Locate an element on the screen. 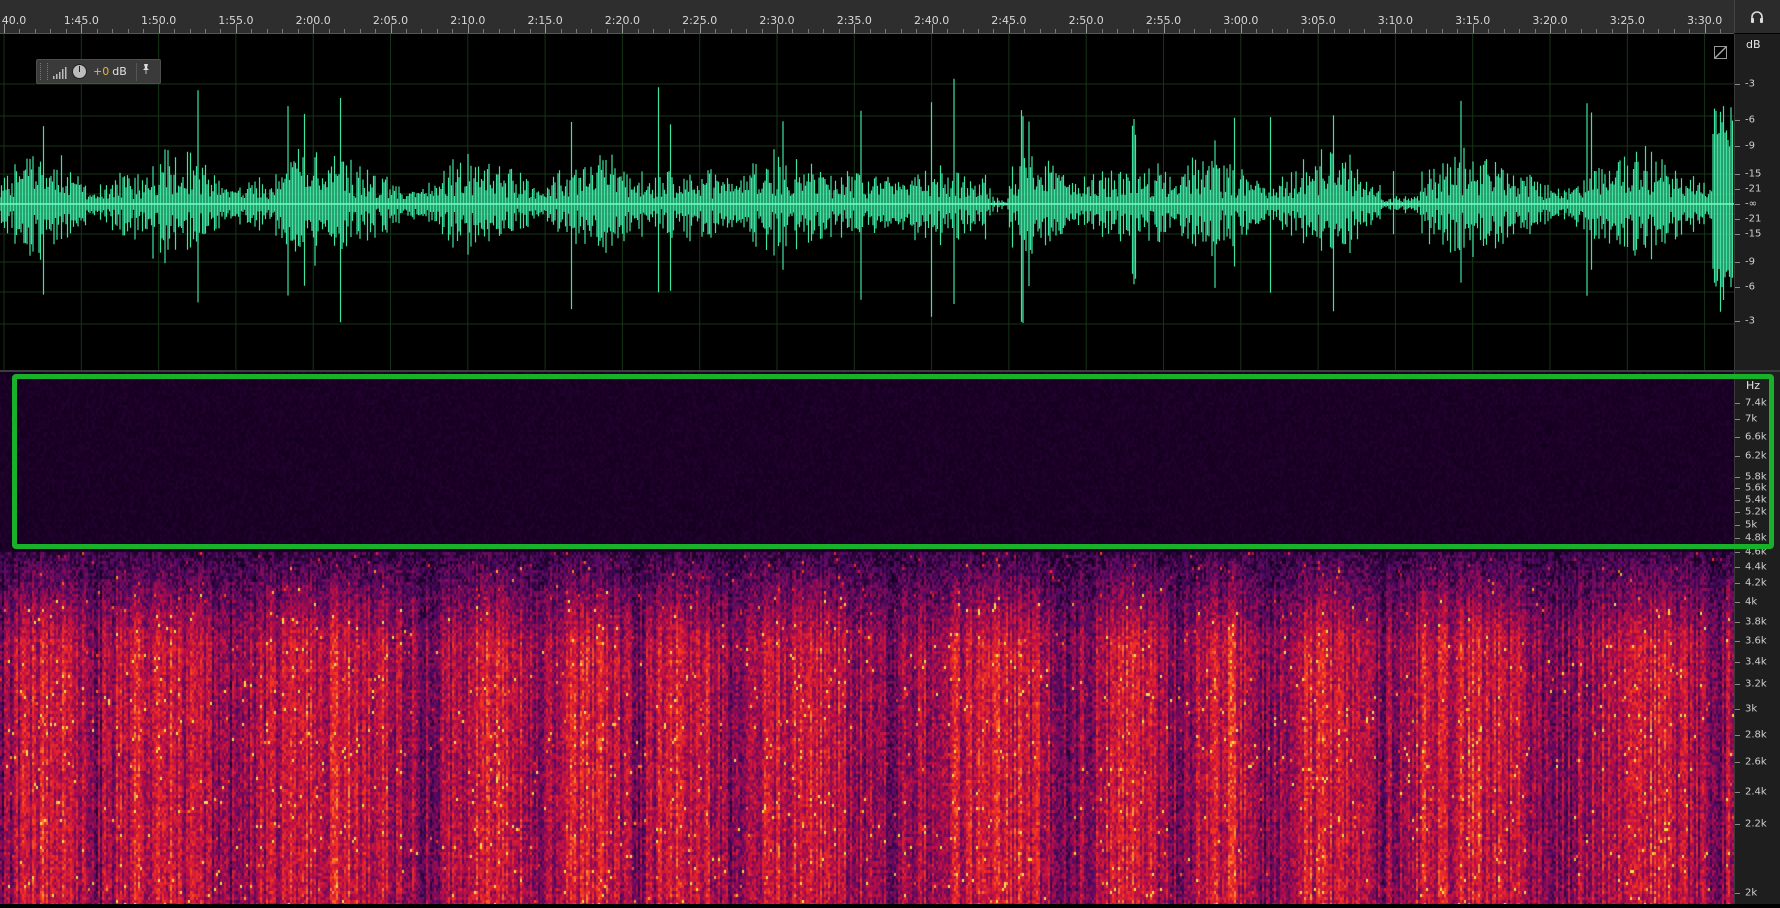 Image resolution: width=1780 pixels, height=908 pixels. hz-label: 2.8k is located at coordinates (1756, 735).